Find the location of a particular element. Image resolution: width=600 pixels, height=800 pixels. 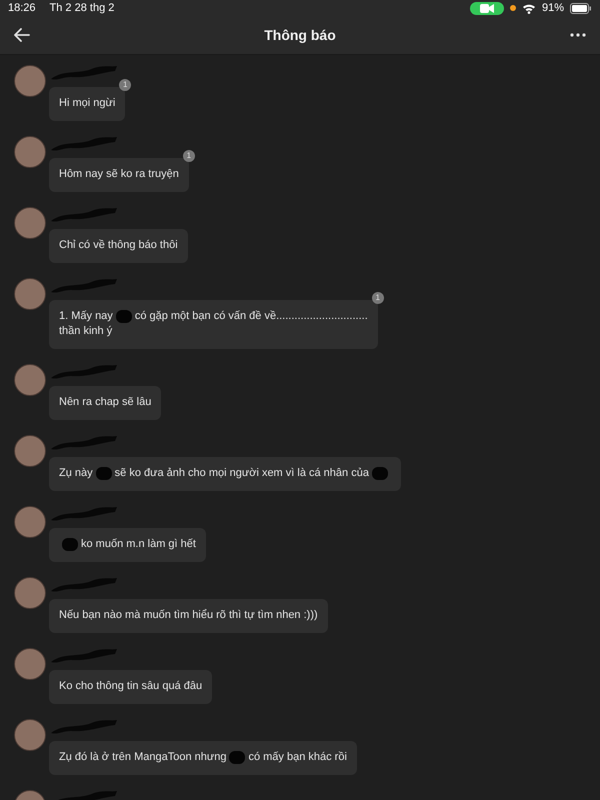

back-arrow-icon is located at coordinates (22, 35).